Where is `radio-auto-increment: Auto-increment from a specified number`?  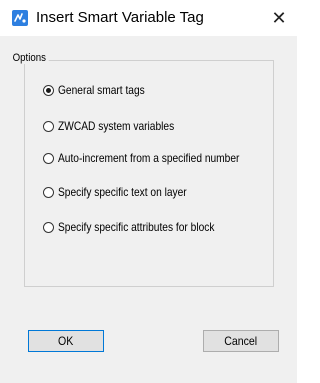 radio-auto-increment: Auto-increment from a specified number is located at coordinates (157, 158).